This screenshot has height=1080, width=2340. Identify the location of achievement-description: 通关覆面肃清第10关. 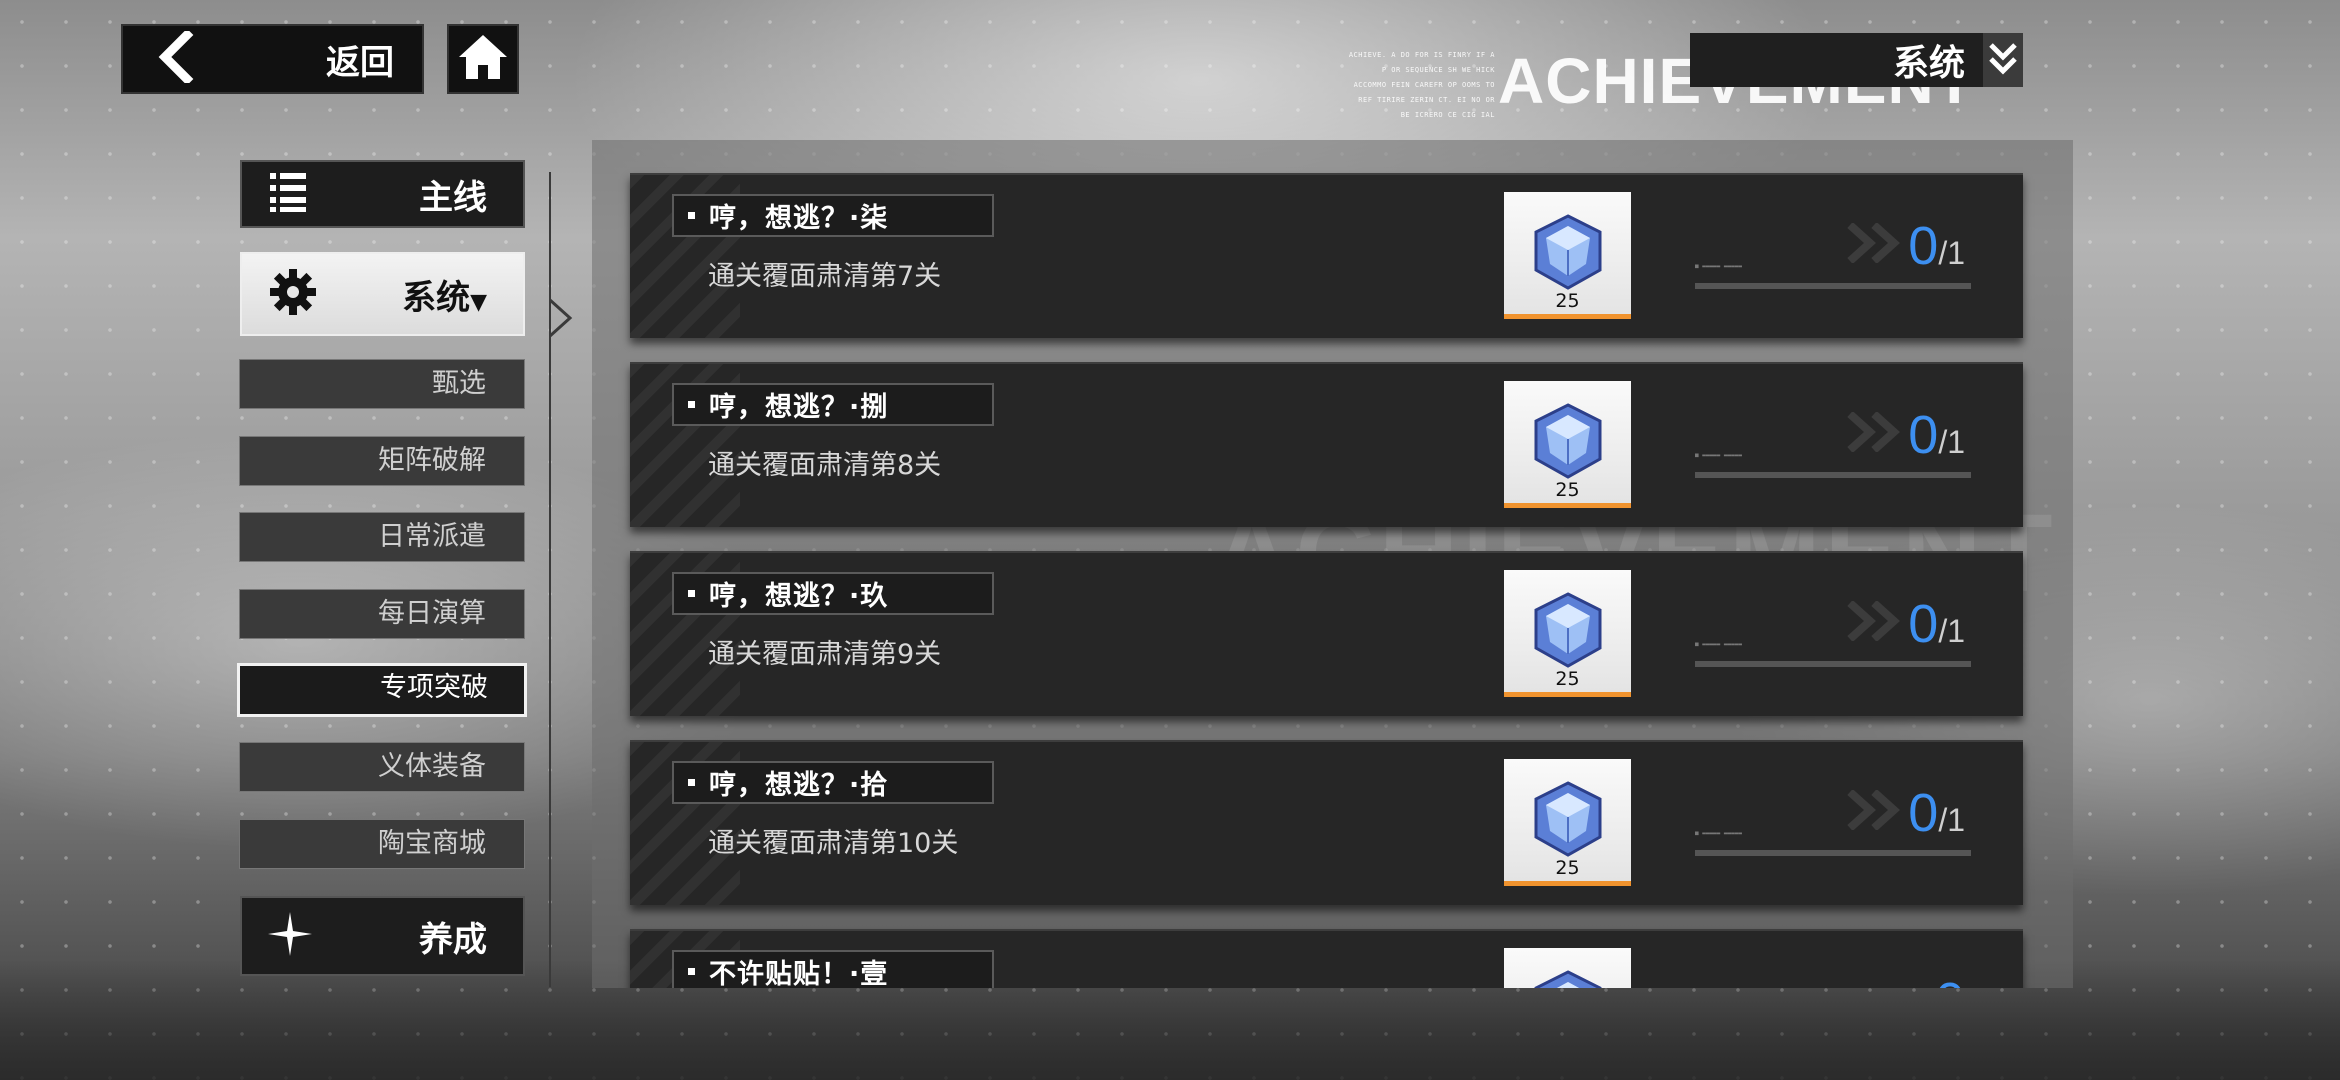
(833, 843).